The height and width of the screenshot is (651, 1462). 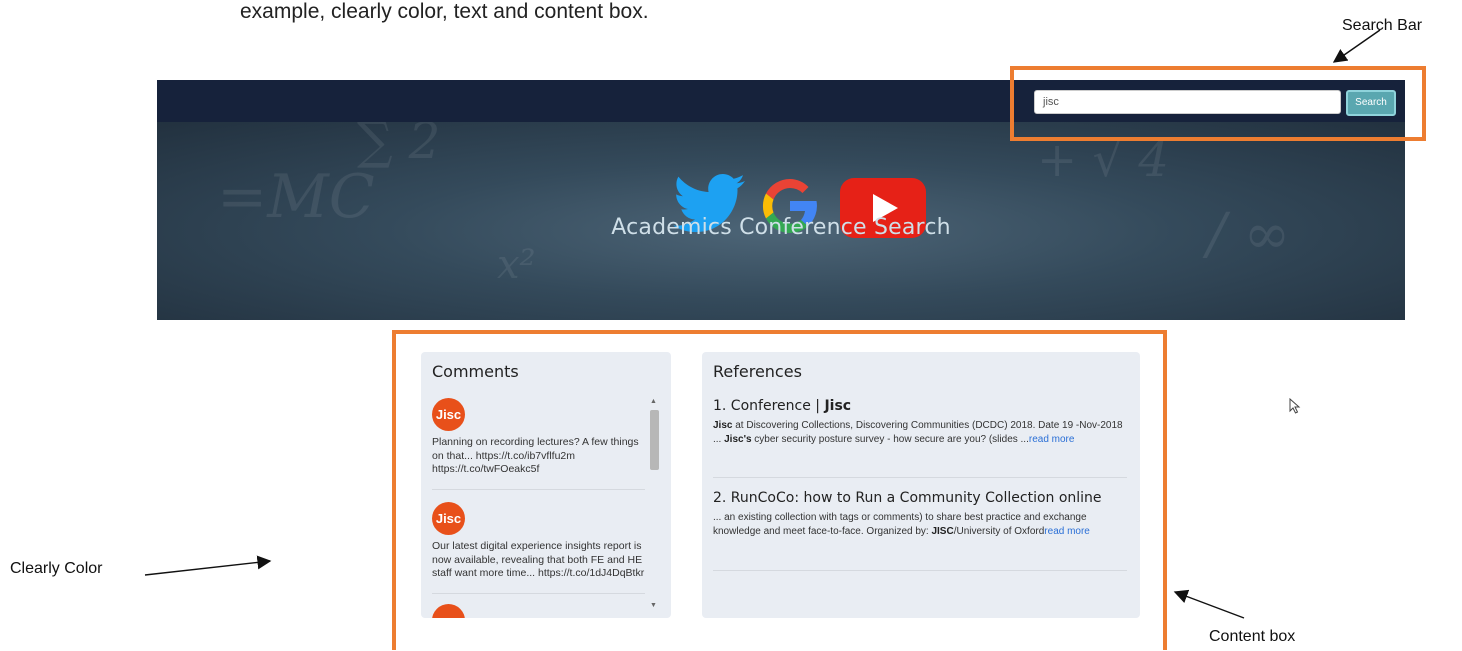 What do you see at coordinates (1356, 46) in the screenshot?
I see `search-bar-arrow` at bounding box center [1356, 46].